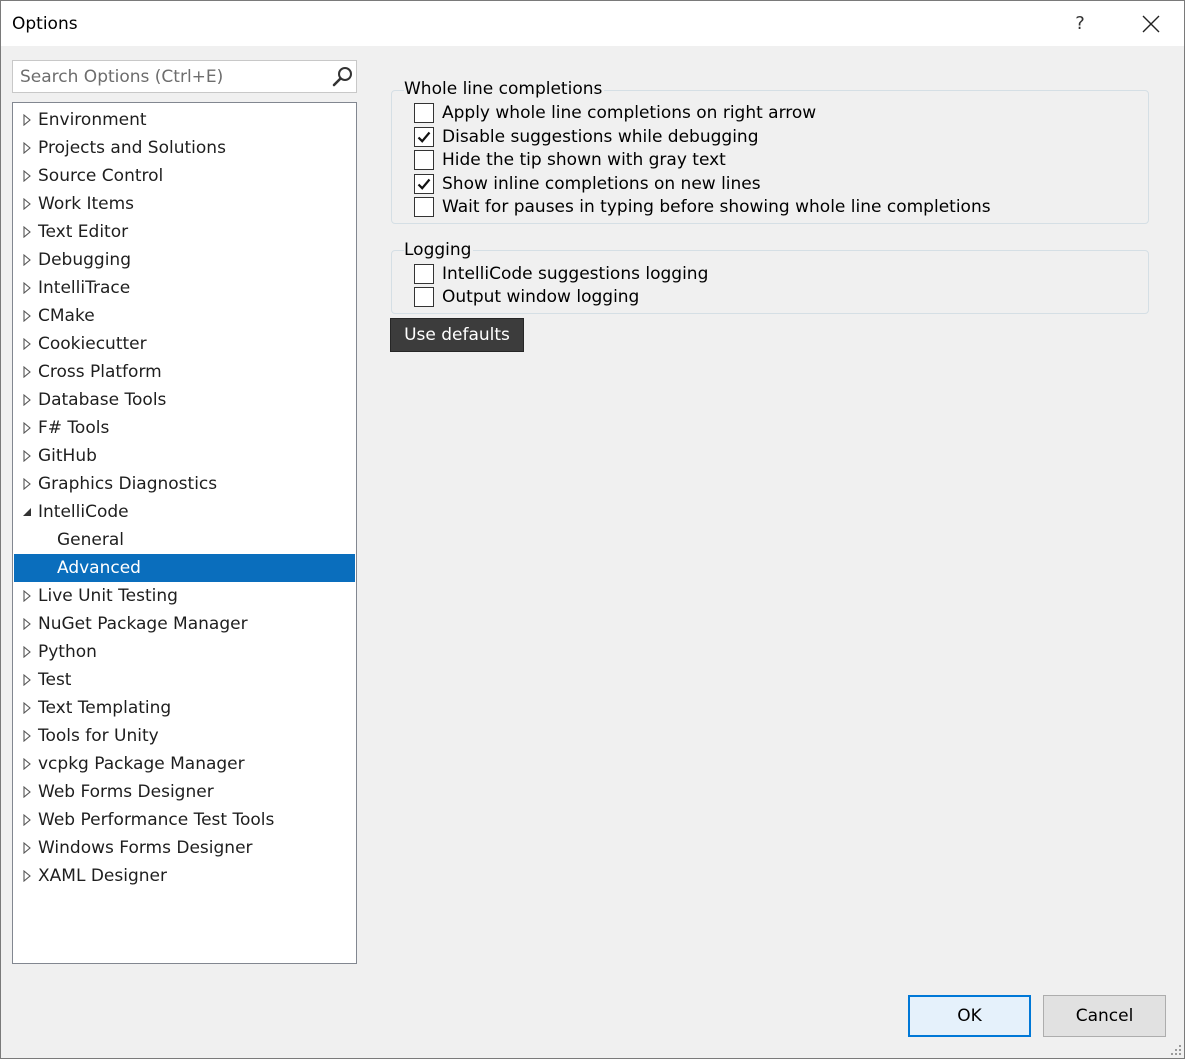  I want to click on close-button, so click(1151, 23).